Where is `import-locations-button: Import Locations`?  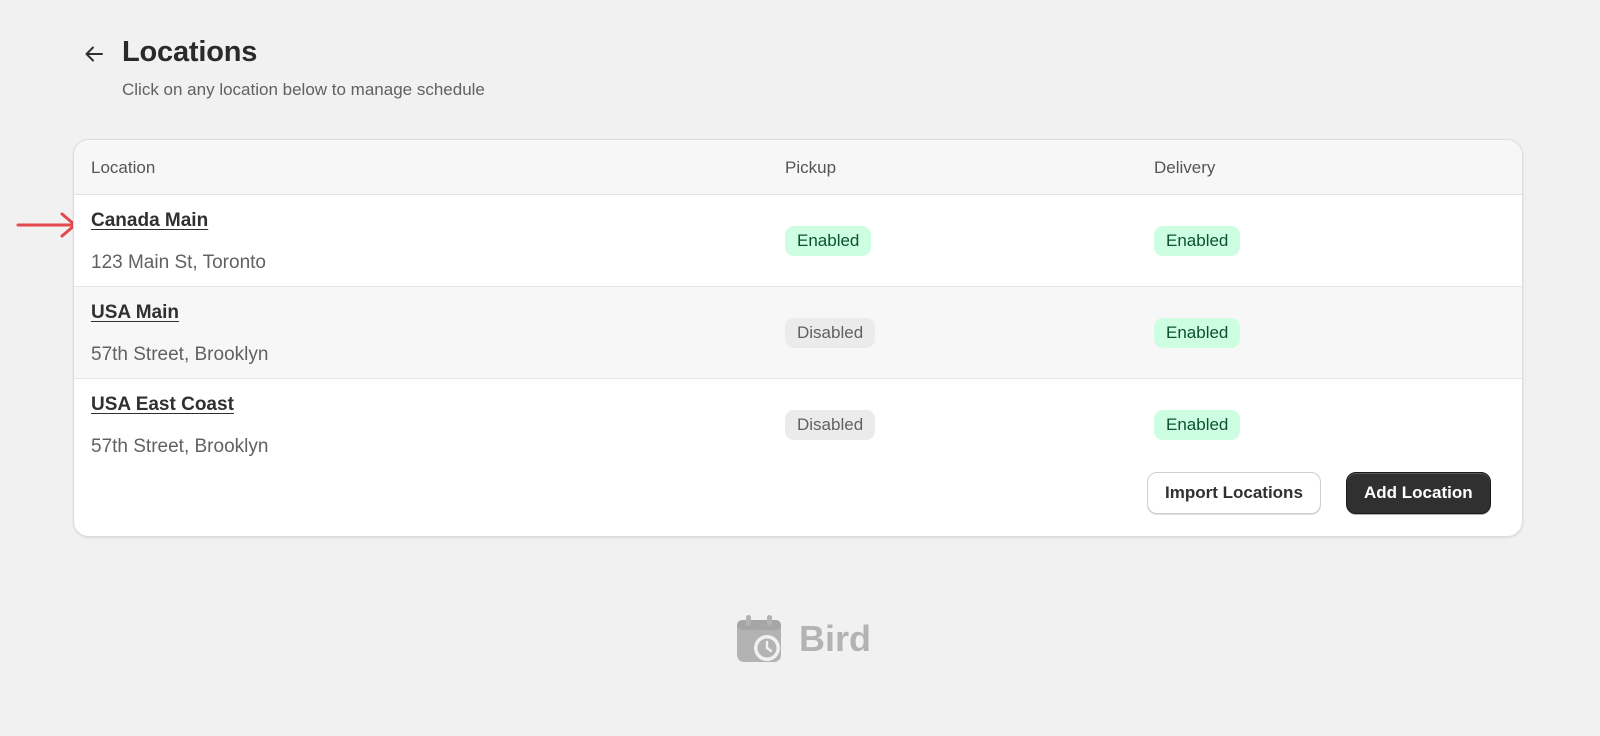 import-locations-button: Import Locations is located at coordinates (1234, 493).